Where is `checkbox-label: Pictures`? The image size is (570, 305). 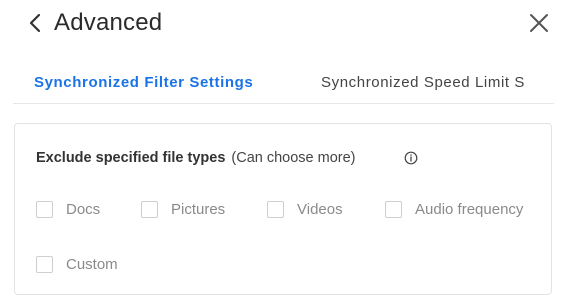
checkbox-label: Pictures is located at coordinates (198, 209).